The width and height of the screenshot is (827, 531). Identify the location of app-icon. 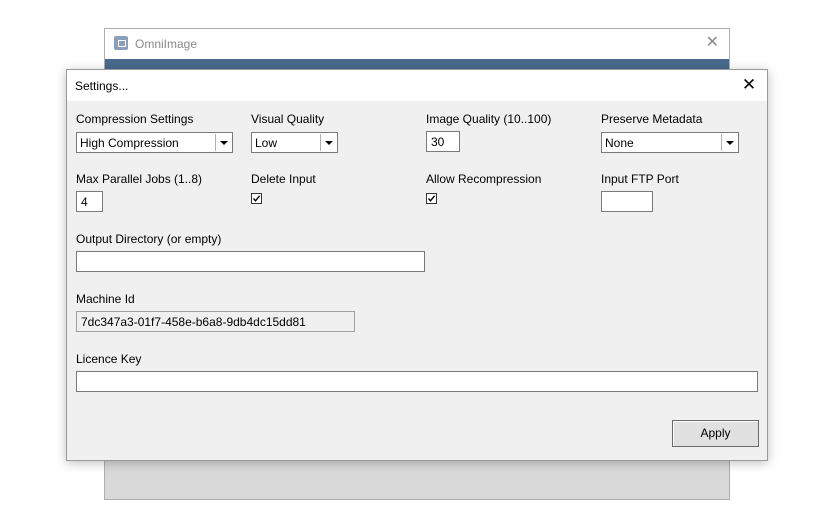
(121, 43).